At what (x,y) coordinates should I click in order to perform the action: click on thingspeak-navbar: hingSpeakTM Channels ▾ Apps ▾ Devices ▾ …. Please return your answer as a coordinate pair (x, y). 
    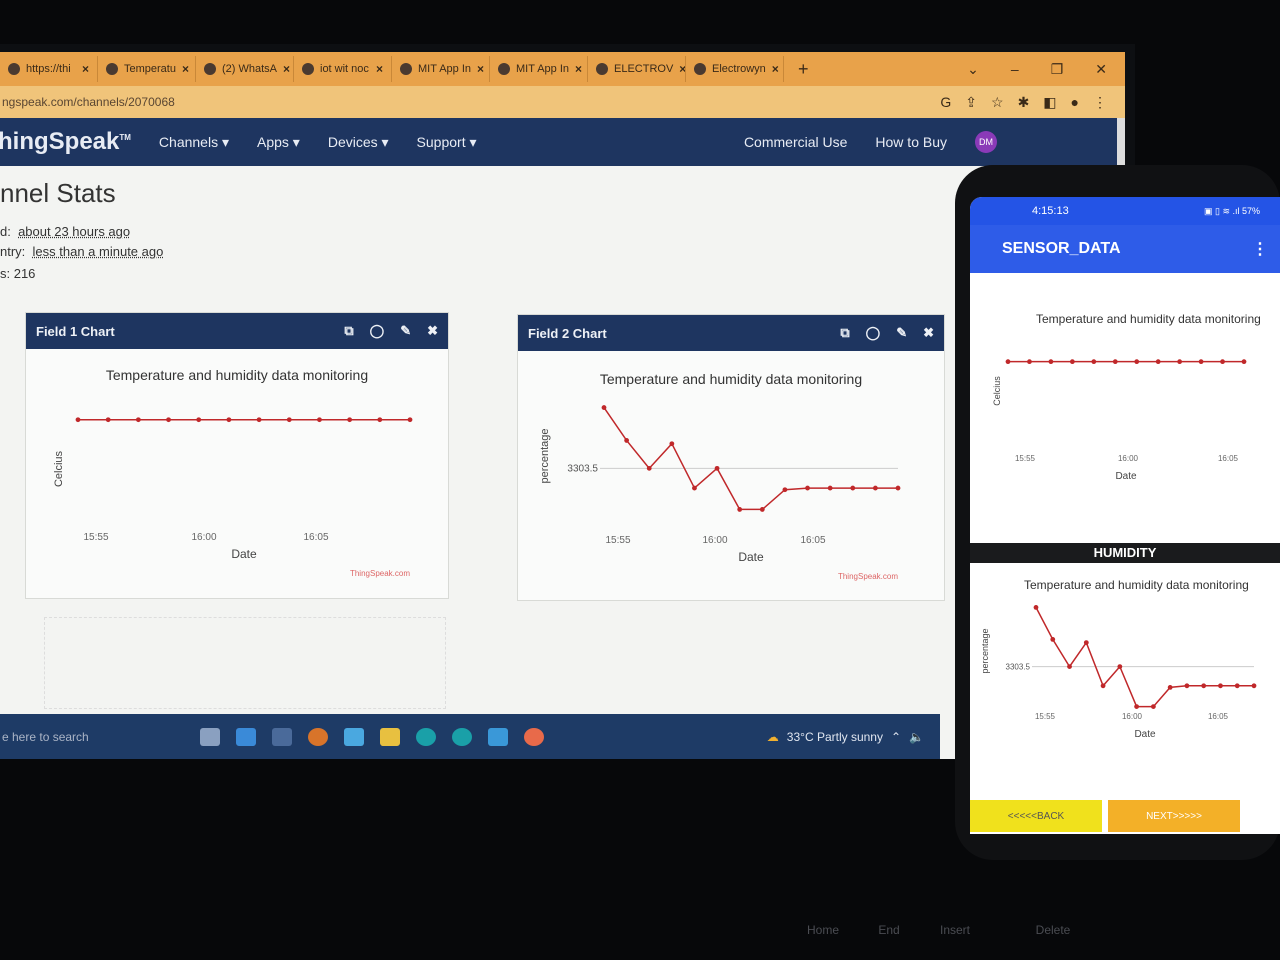
    Looking at the image, I should click on (558, 142).